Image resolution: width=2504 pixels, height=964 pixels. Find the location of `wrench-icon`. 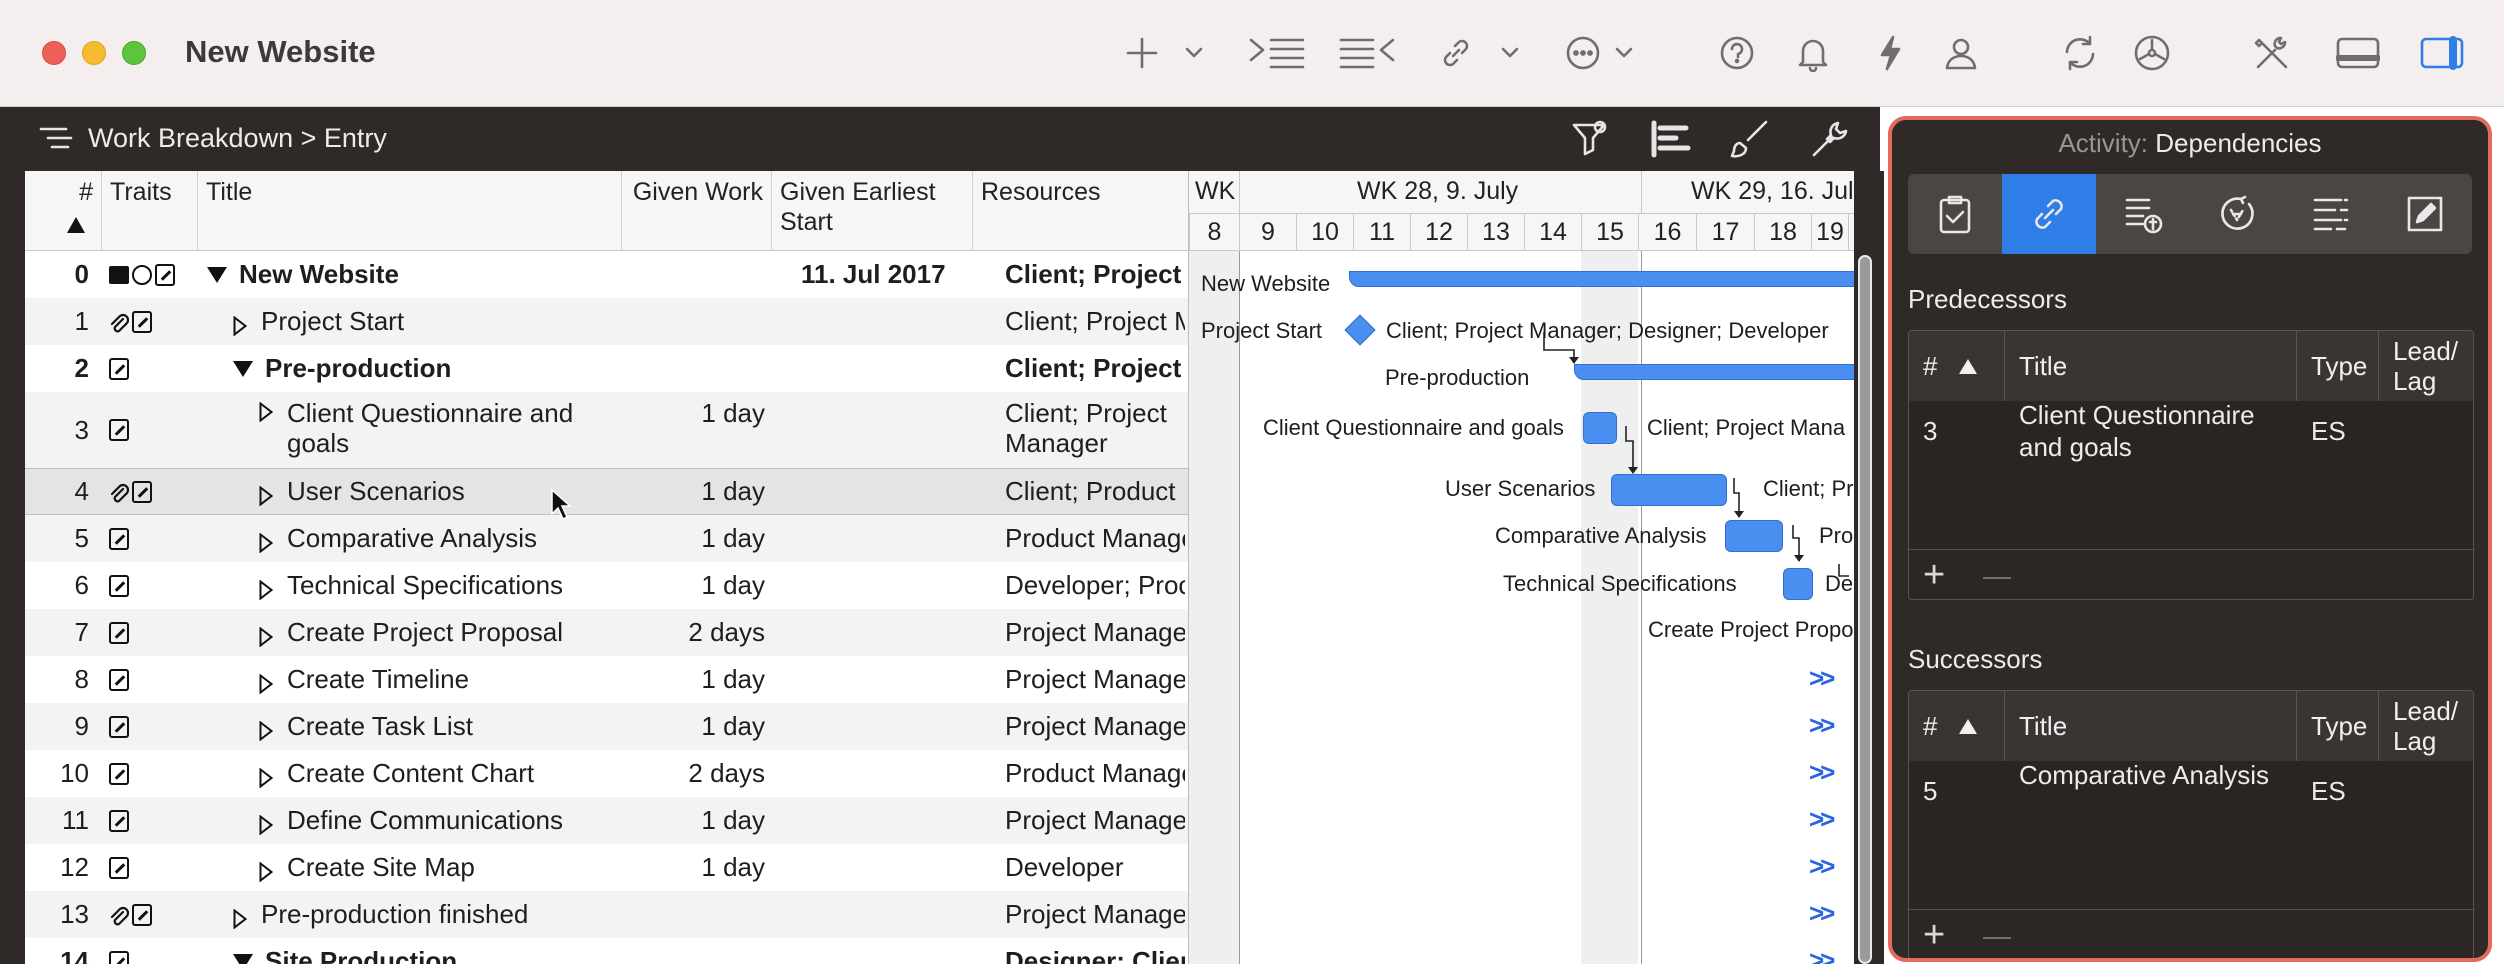

wrench-icon is located at coordinates (1830, 139).